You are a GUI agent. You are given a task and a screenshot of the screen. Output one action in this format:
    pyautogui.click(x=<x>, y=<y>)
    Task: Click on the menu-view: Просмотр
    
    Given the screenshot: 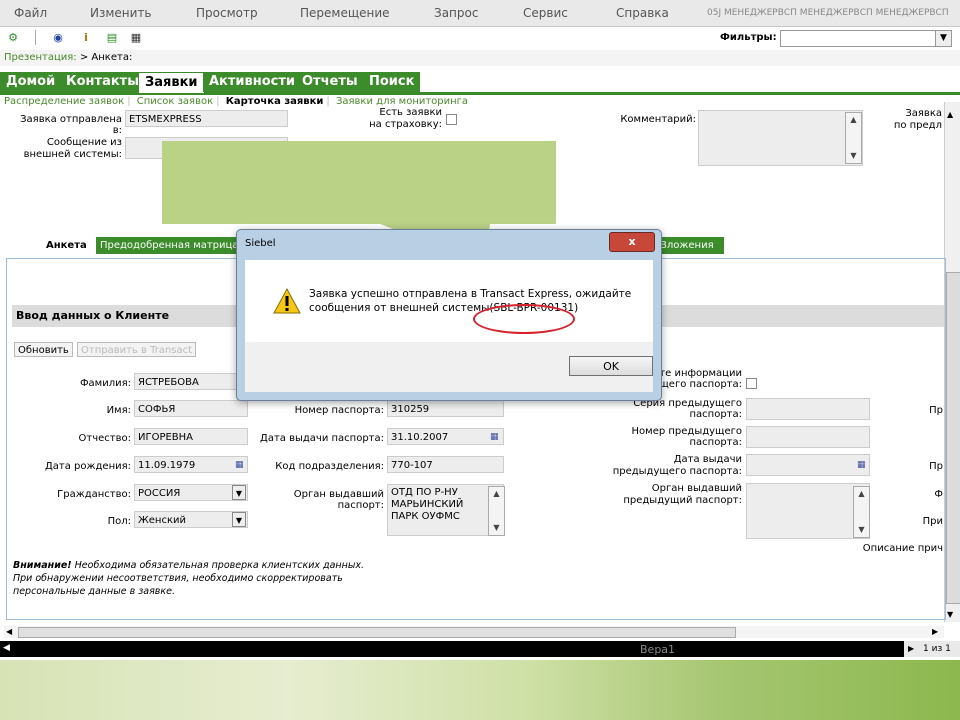 What is the action you would take?
    pyautogui.click(x=227, y=13)
    